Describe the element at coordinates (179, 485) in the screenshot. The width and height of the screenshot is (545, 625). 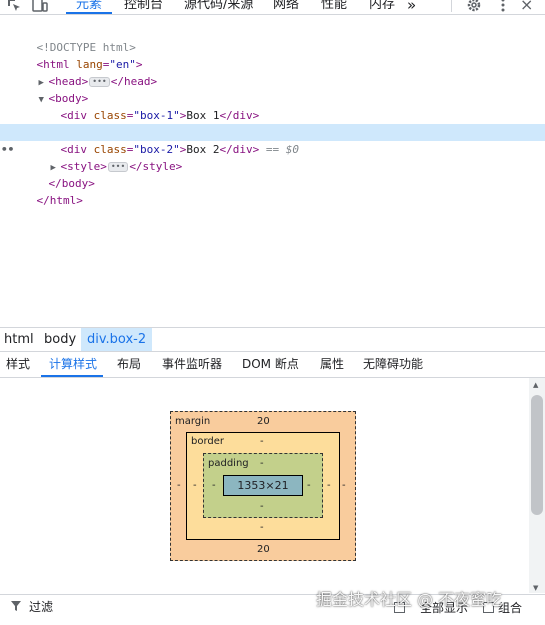
I see `margin-left-value: -` at that location.